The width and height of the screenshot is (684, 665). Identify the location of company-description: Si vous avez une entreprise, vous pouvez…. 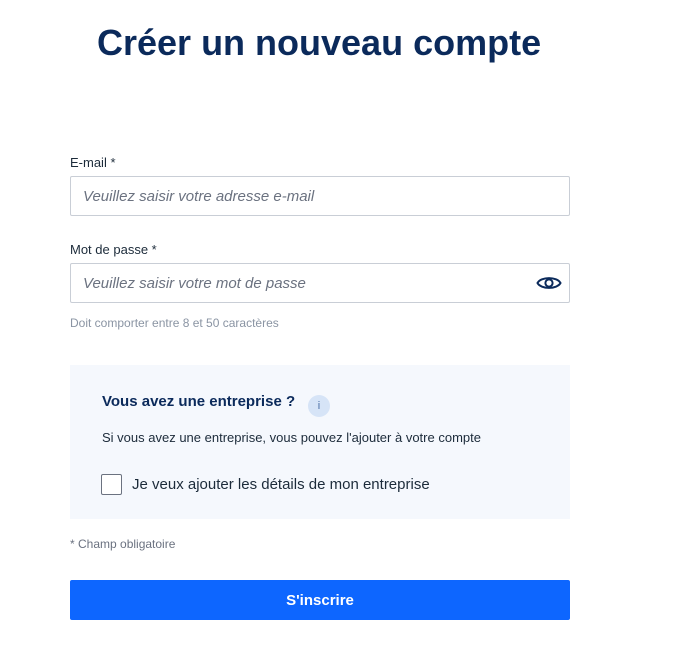
(291, 437).